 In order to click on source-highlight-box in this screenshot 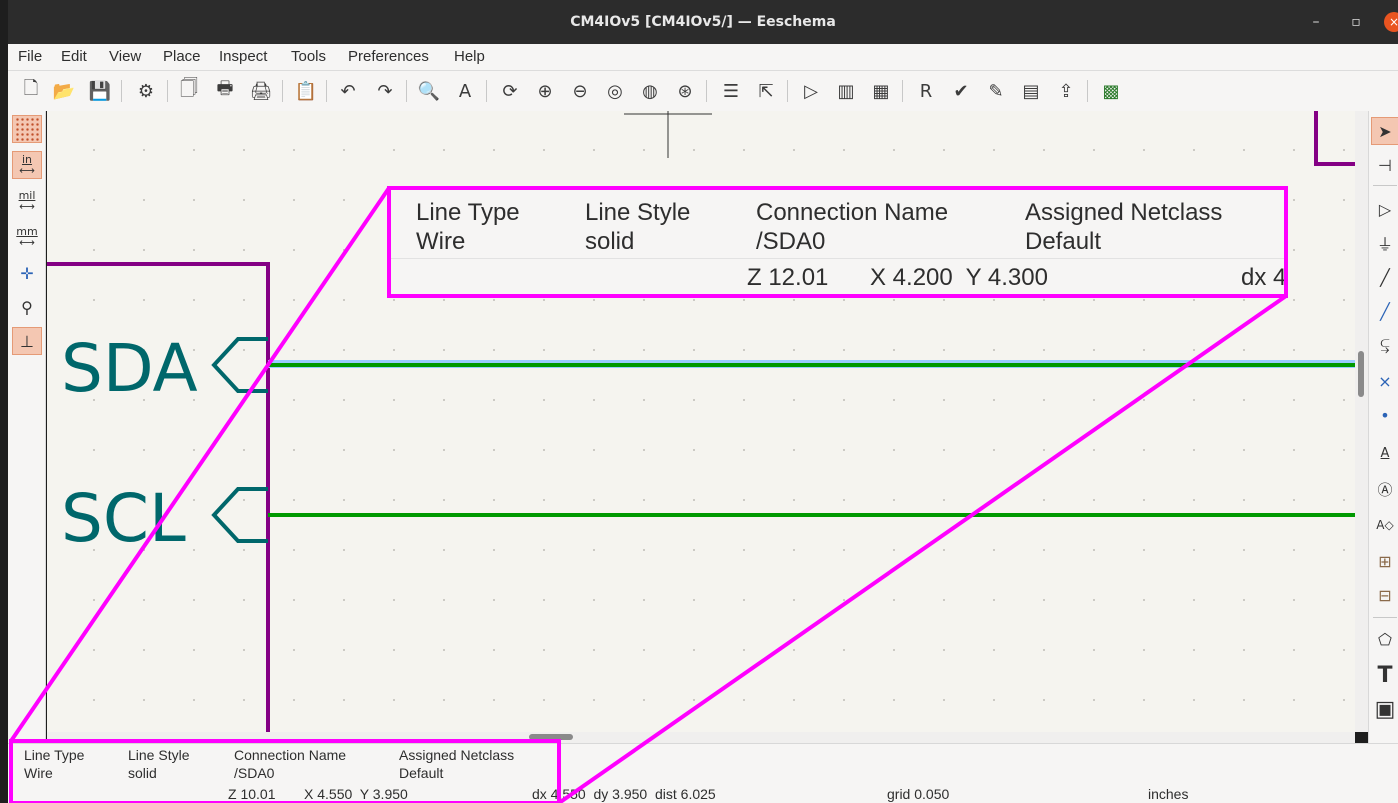, I will do `click(285, 771)`.